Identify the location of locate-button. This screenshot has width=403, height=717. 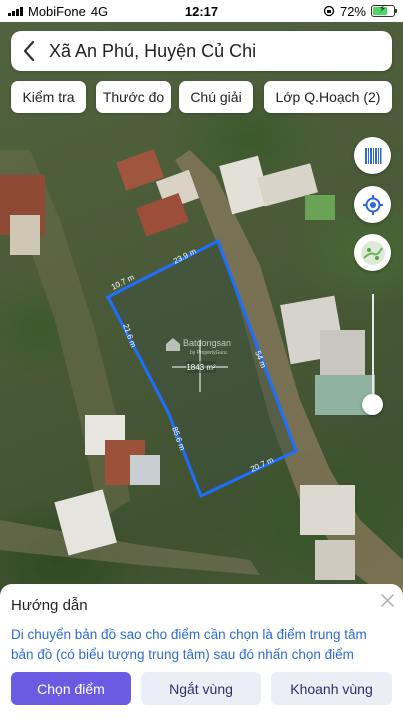
(372, 204).